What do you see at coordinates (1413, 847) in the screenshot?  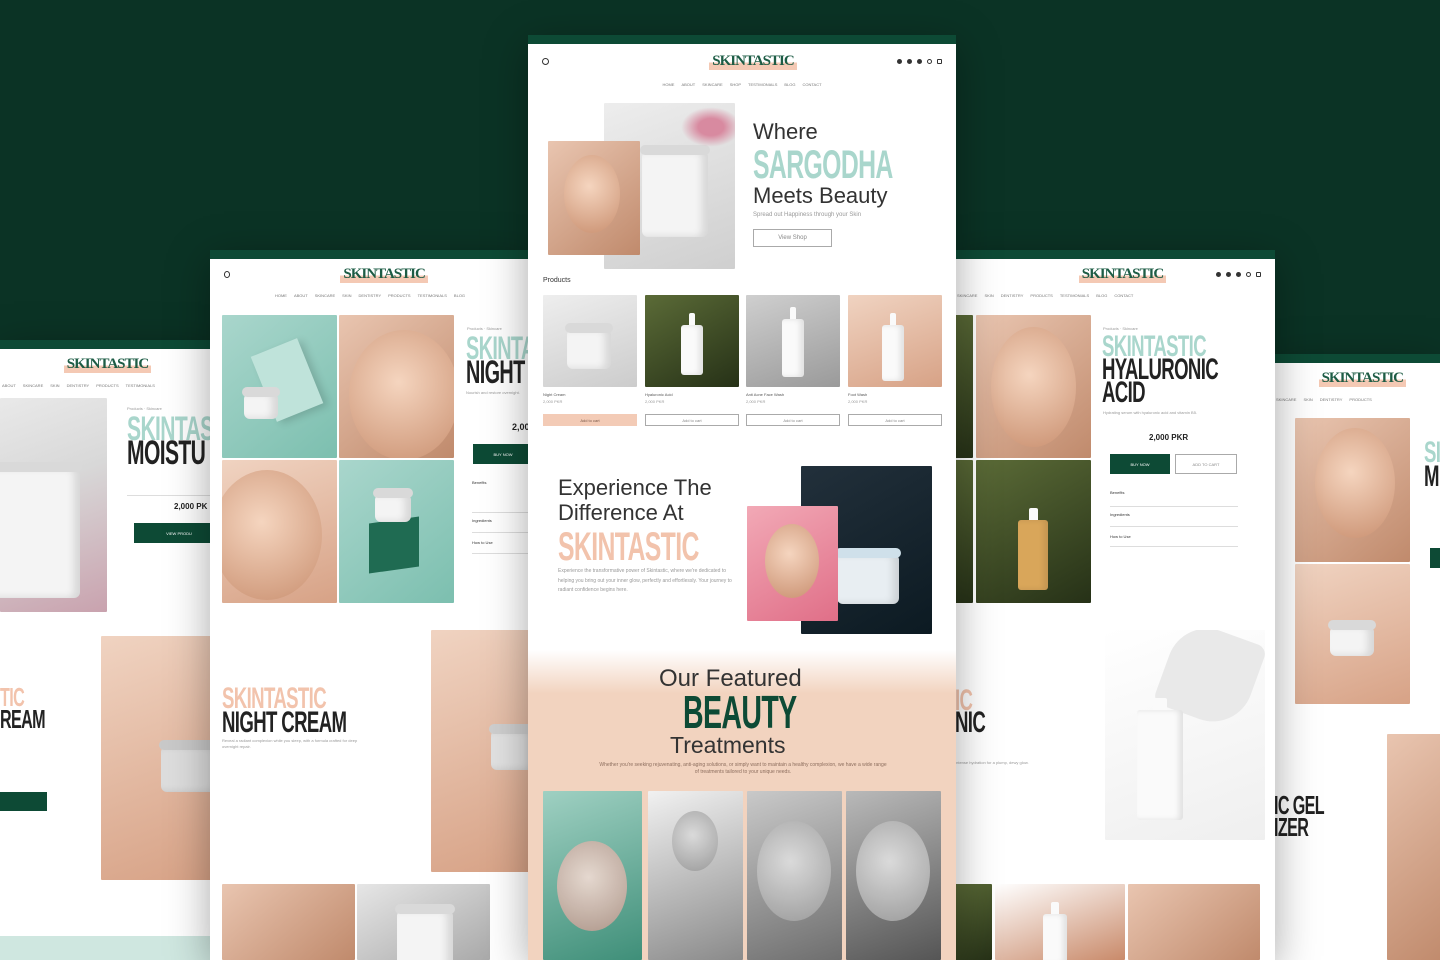 I see `model-image` at bounding box center [1413, 847].